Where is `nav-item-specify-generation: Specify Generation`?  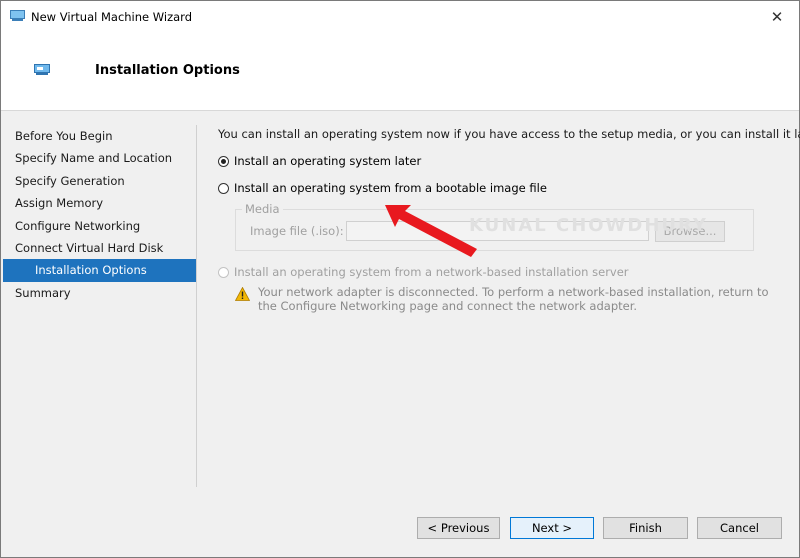 nav-item-specify-generation: Specify Generation is located at coordinates (98, 181).